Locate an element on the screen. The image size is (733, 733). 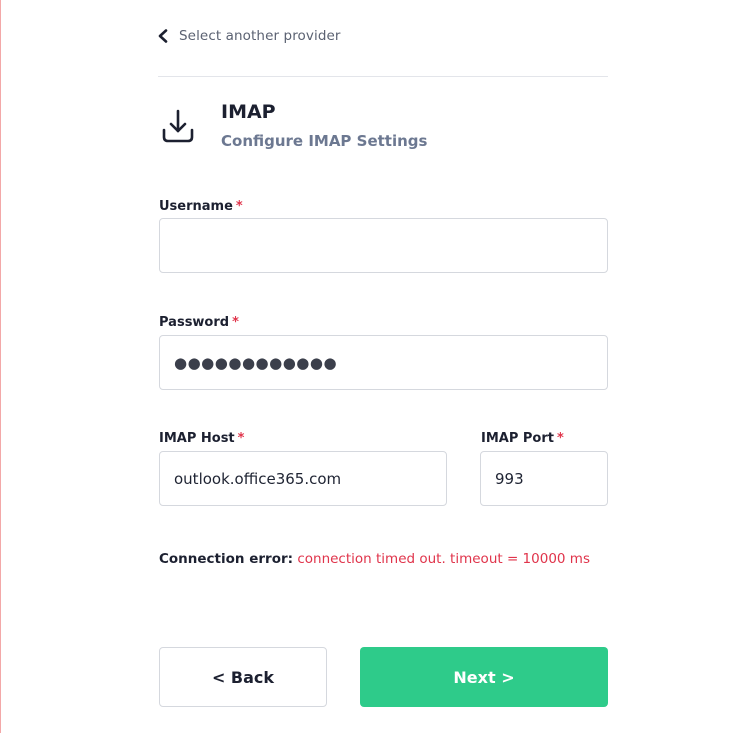
imap-port-label: IMAP Port * is located at coordinates (522, 439).